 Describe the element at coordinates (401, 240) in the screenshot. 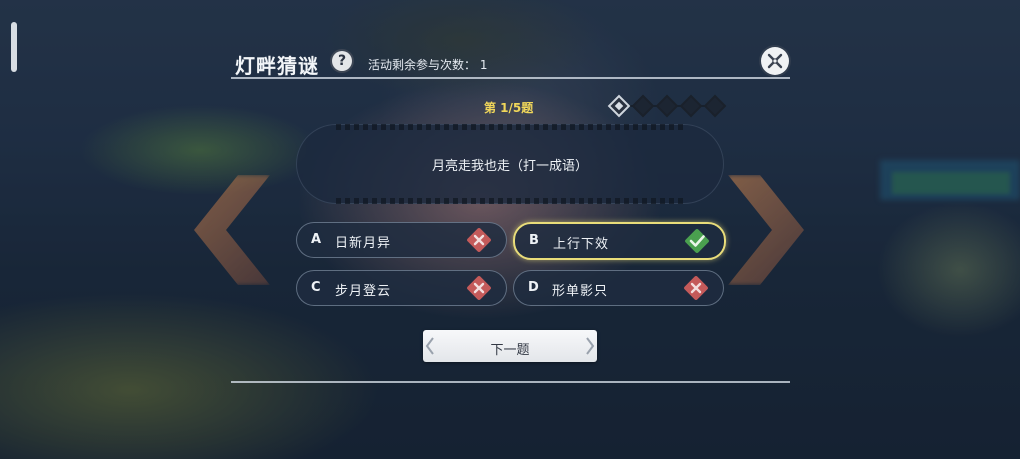

I see `option-a-button: A 日新月异` at that location.